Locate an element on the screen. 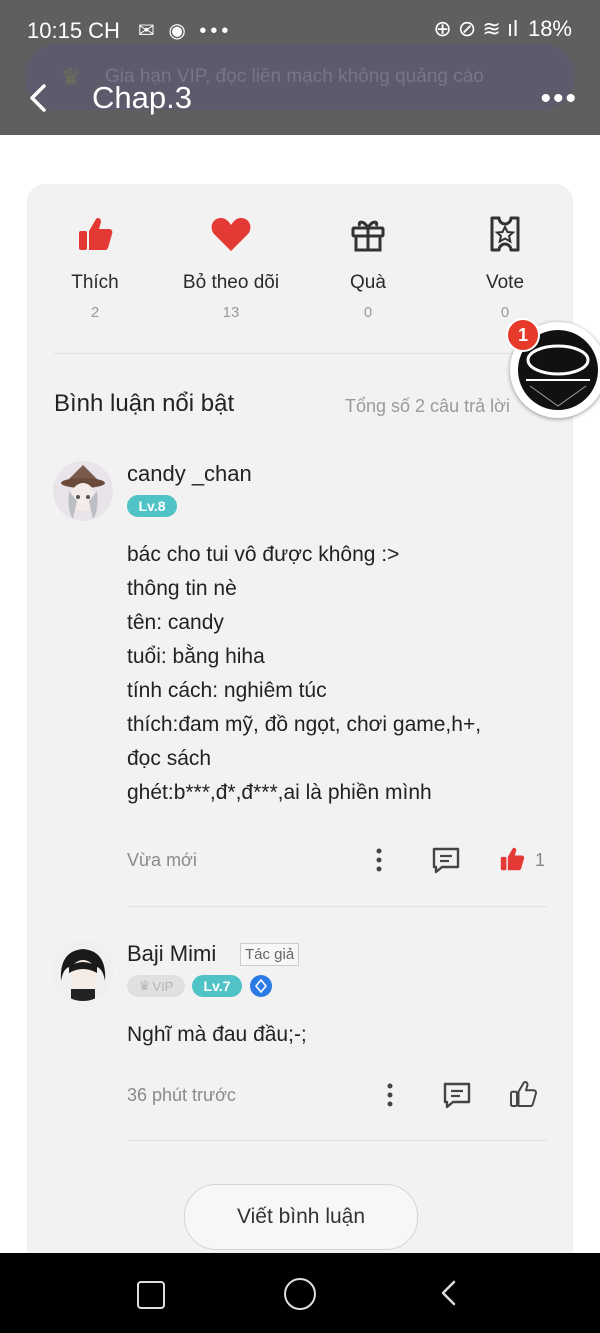 The width and height of the screenshot is (600, 1333). unfollow-label: Bỏ theo dõi is located at coordinates (231, 282).